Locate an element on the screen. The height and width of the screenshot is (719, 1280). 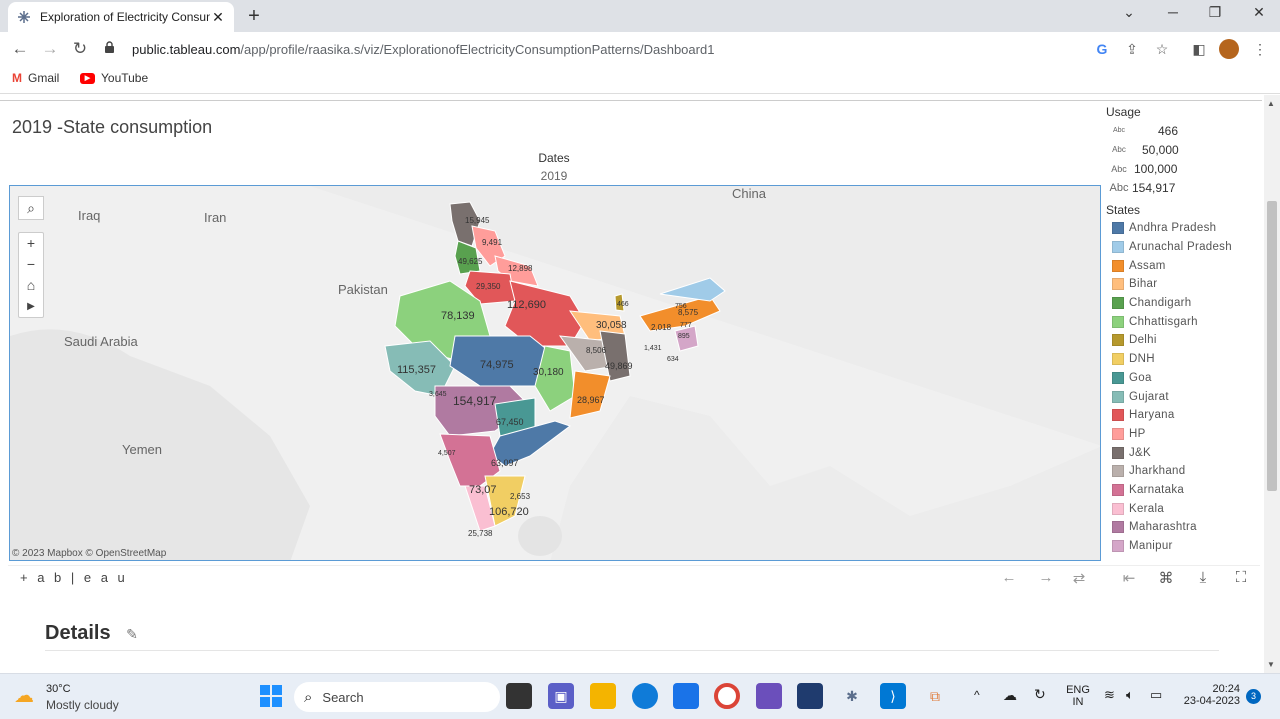
scroll-down-icon: ▼ is located at coordinates (1271, 664).